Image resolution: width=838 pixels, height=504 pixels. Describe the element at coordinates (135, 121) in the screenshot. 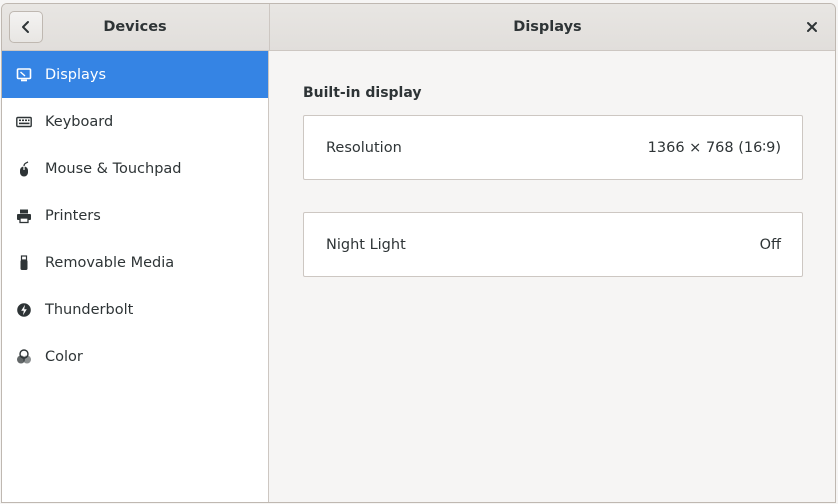

I see `sidebar-item-keyboard: Keyboard` at that location.